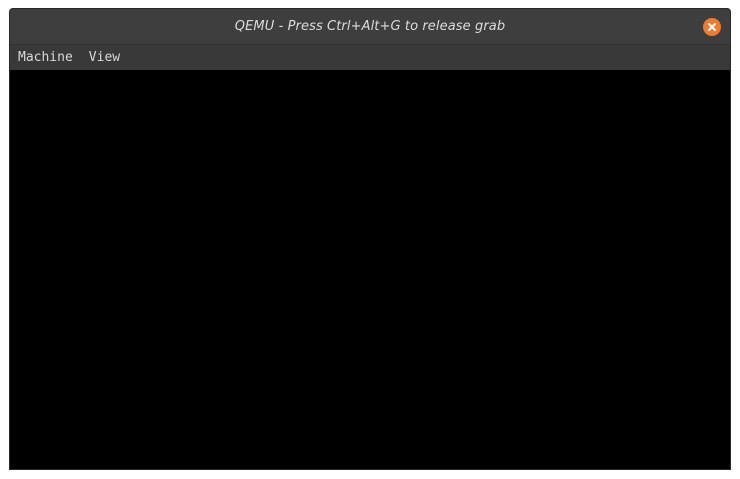 The width and height of the screenshot is (740, 479). I want to click on menu-bar: Machine View, so click(370, 57).